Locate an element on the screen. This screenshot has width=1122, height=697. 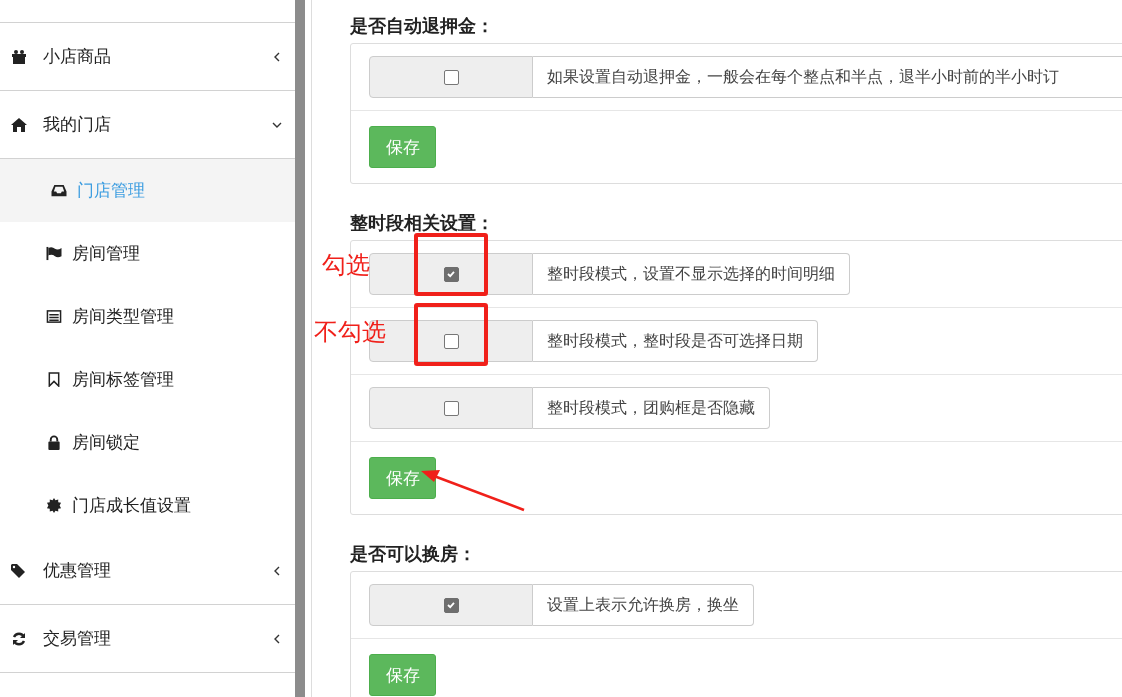
section-title: 是否可以换房： is located at coordinates (413, 554).